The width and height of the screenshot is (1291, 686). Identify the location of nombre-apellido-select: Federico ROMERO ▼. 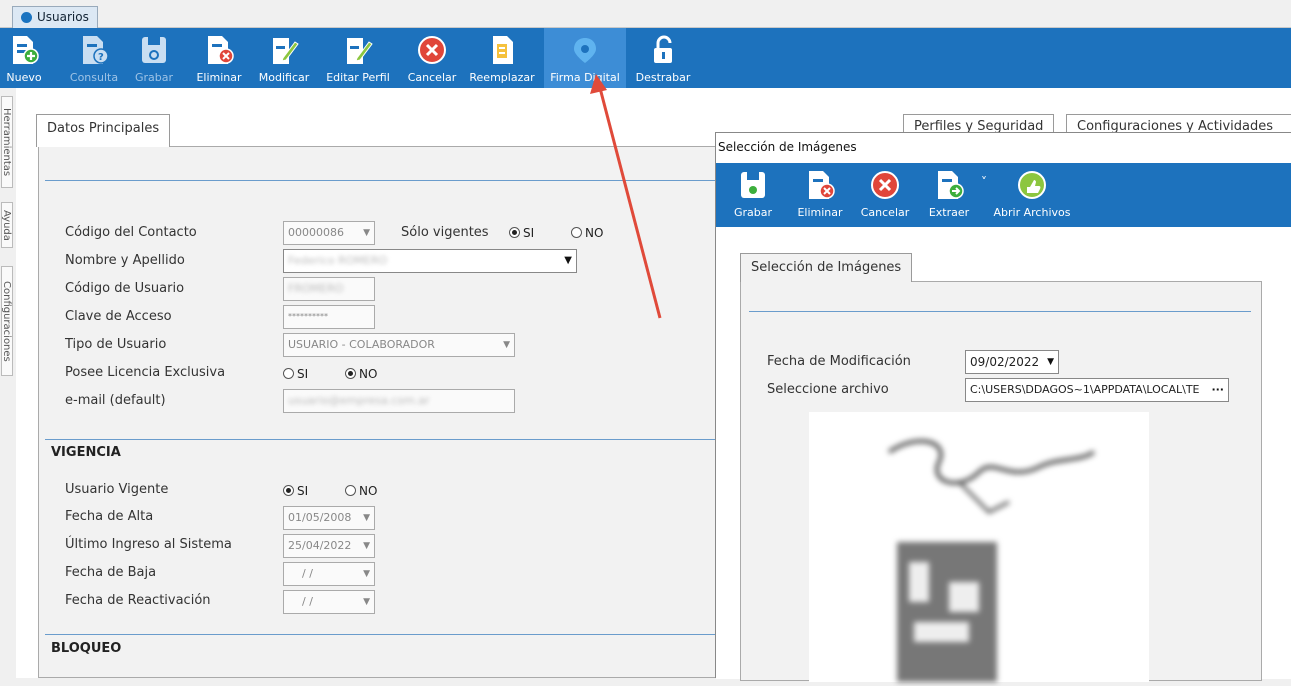
(430, 261).